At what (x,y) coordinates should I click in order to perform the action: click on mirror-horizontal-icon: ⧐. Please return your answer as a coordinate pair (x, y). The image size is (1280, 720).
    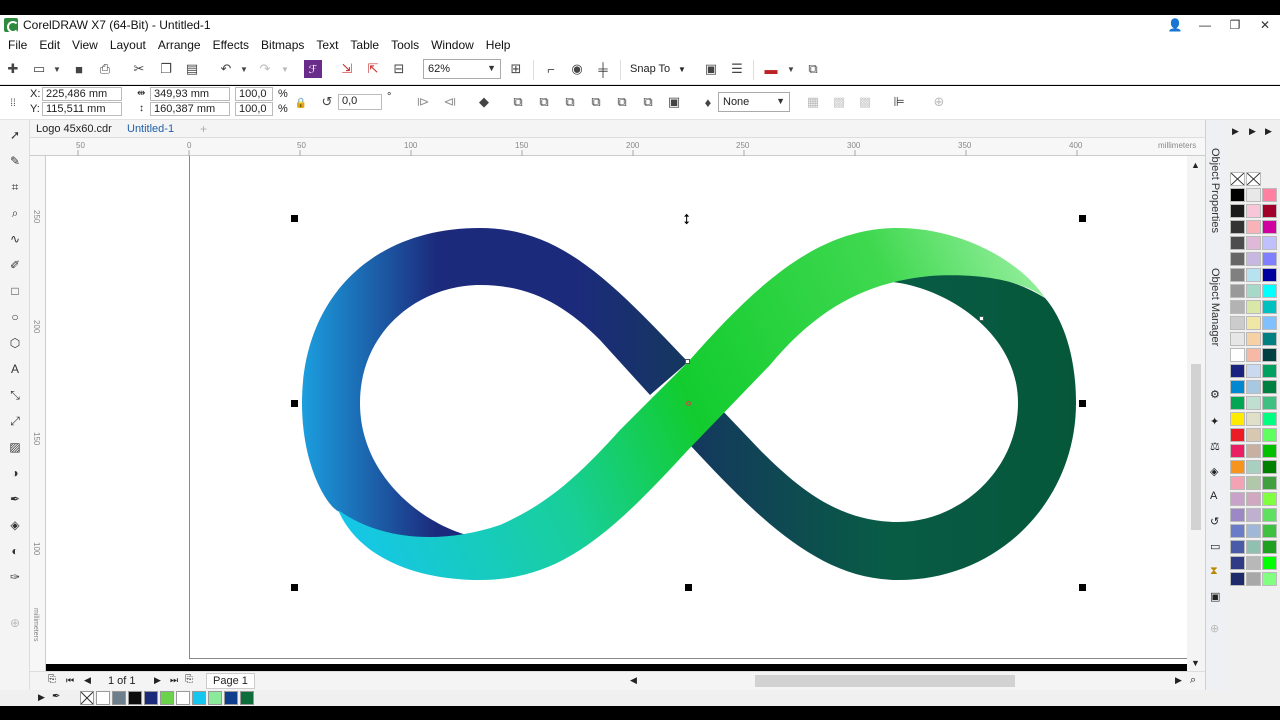
    Looking at the image, I should click on (423, 102).